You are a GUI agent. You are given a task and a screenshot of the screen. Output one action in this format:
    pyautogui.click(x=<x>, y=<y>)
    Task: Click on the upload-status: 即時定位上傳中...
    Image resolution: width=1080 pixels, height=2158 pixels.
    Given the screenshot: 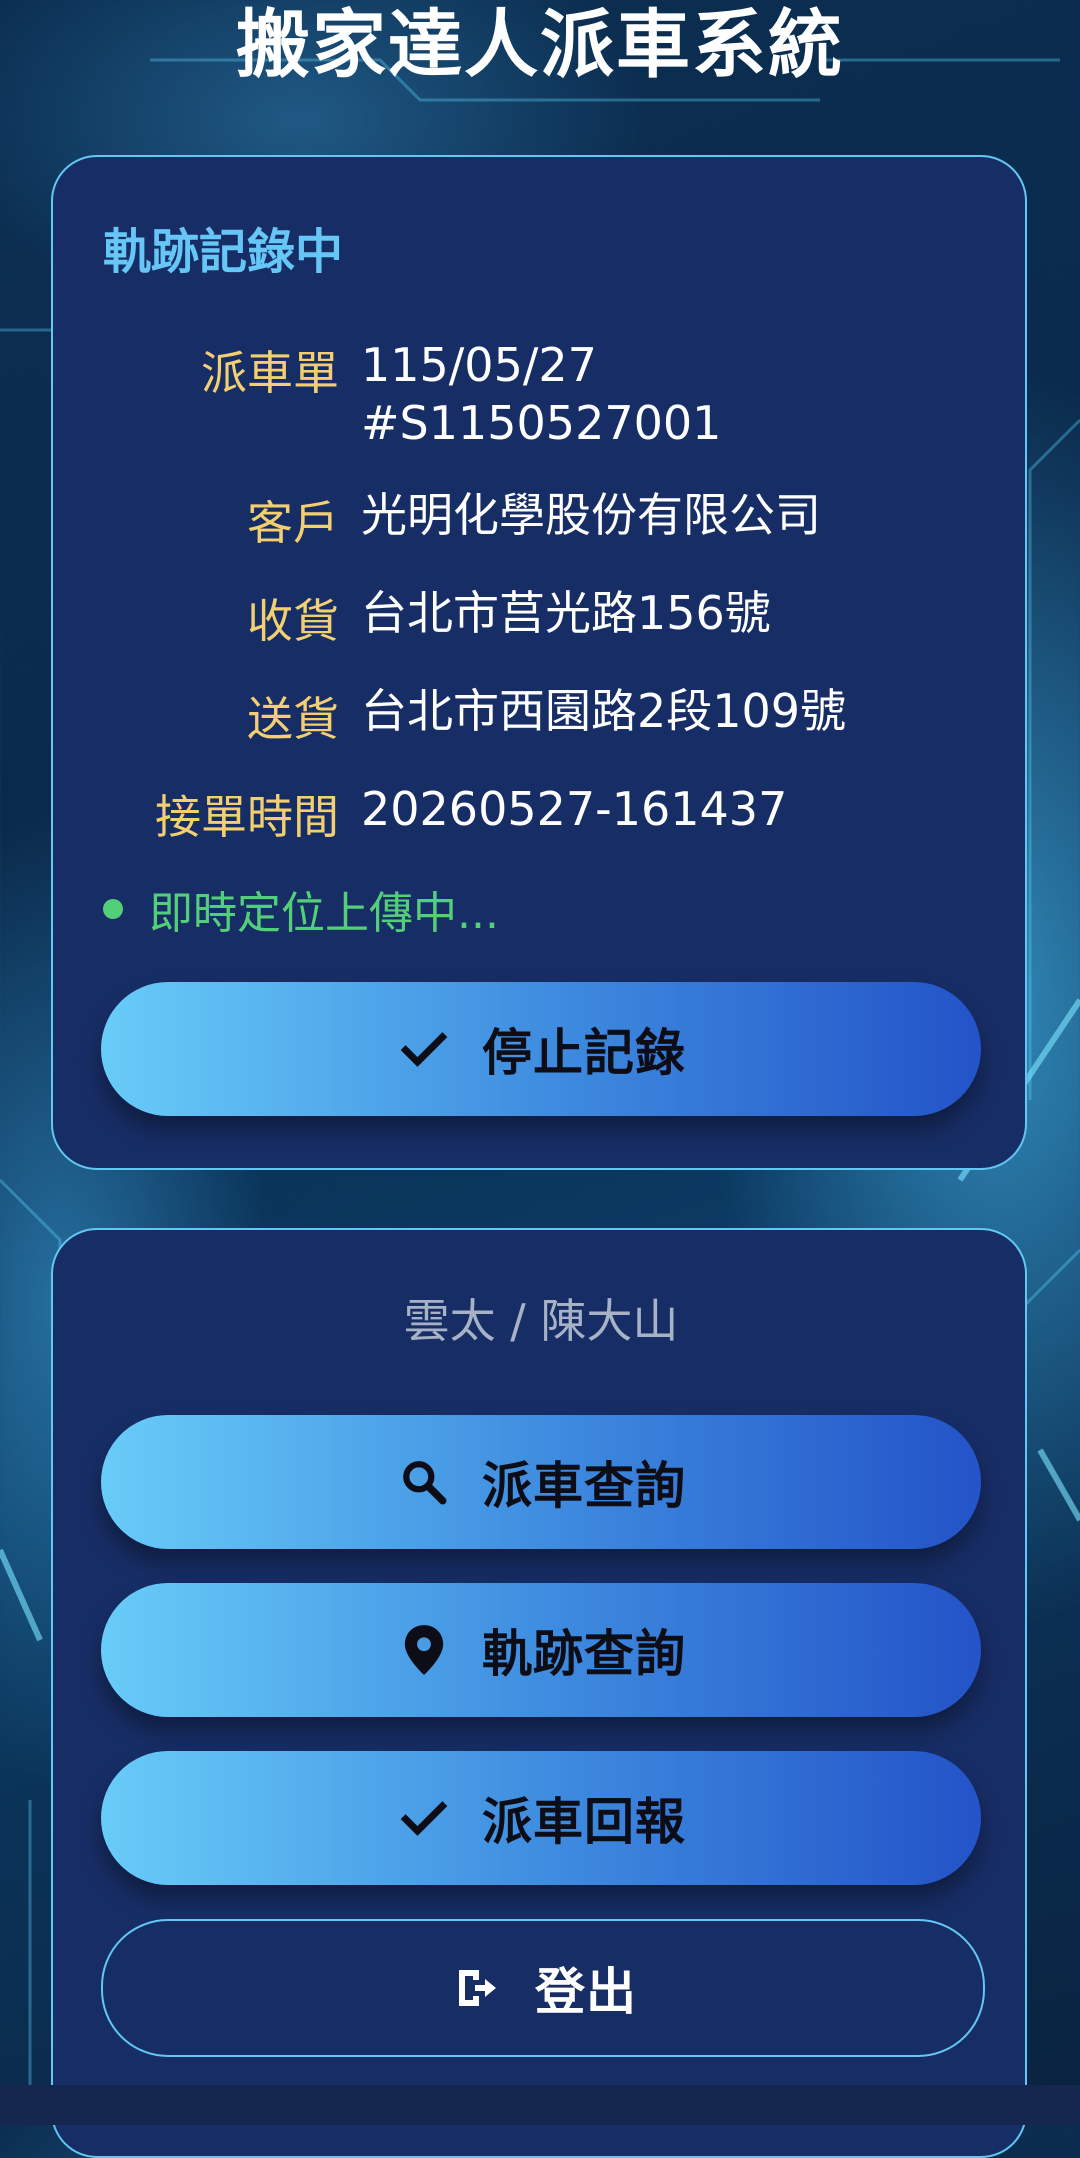 What is the action you would take?
    pyautogui.click(x=301, y=909)
    